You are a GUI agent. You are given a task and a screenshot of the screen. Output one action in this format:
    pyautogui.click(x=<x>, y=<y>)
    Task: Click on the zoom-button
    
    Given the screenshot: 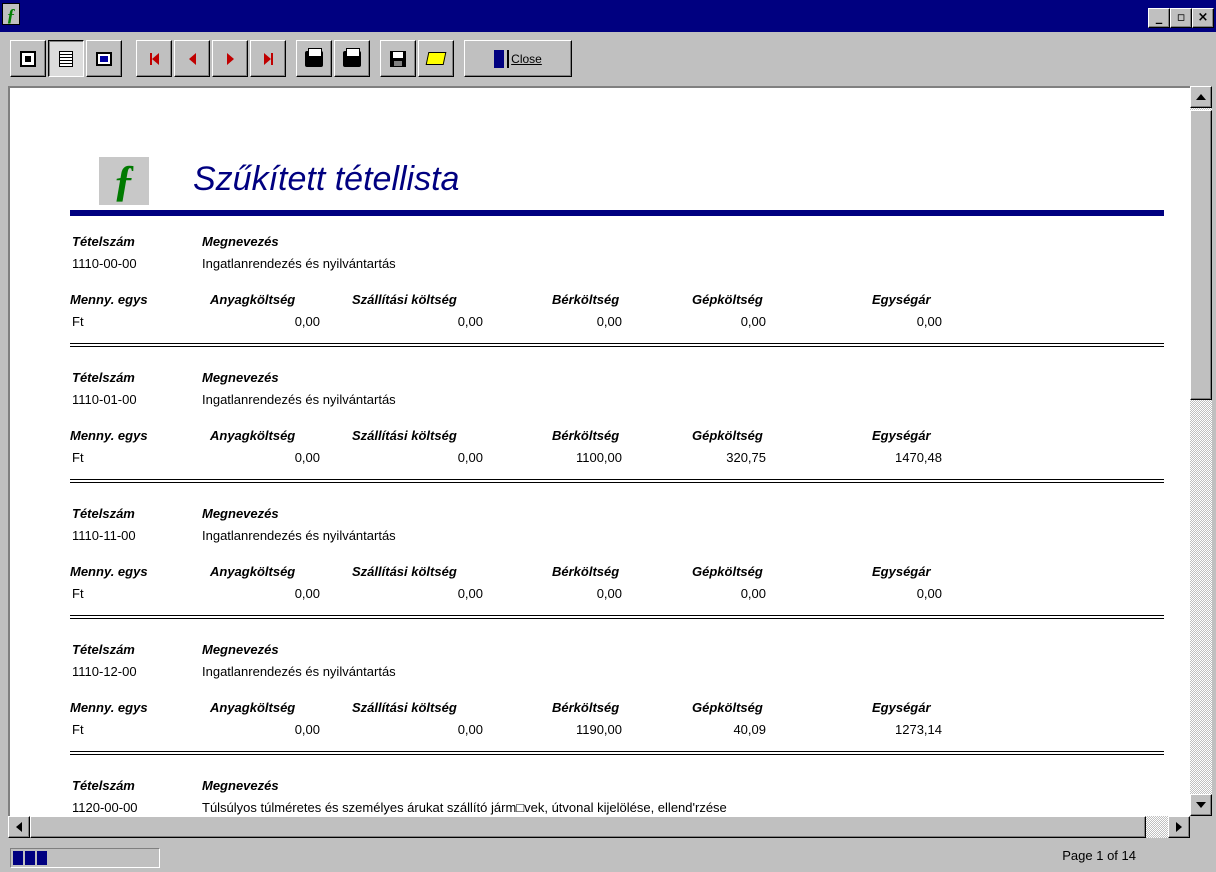 What is the action you would take?
    pyautogui.click(x=104, y=58)
    